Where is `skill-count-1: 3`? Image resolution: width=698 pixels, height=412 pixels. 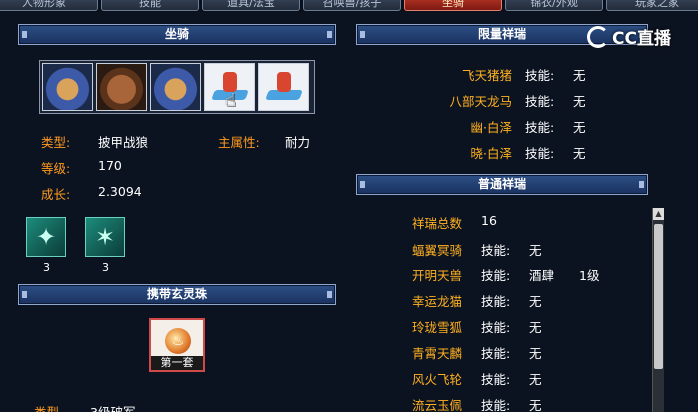
skill-count-1: 3 is located at coordinates (46, 267).